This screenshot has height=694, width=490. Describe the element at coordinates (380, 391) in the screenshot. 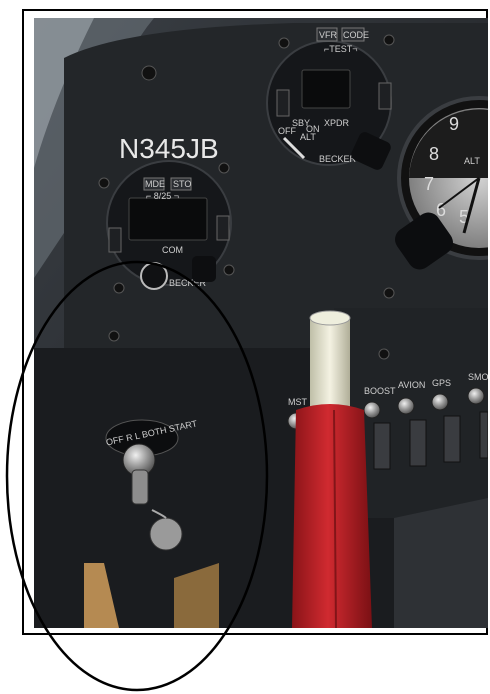

I see `switch-label-boost: BOOST` at that location.